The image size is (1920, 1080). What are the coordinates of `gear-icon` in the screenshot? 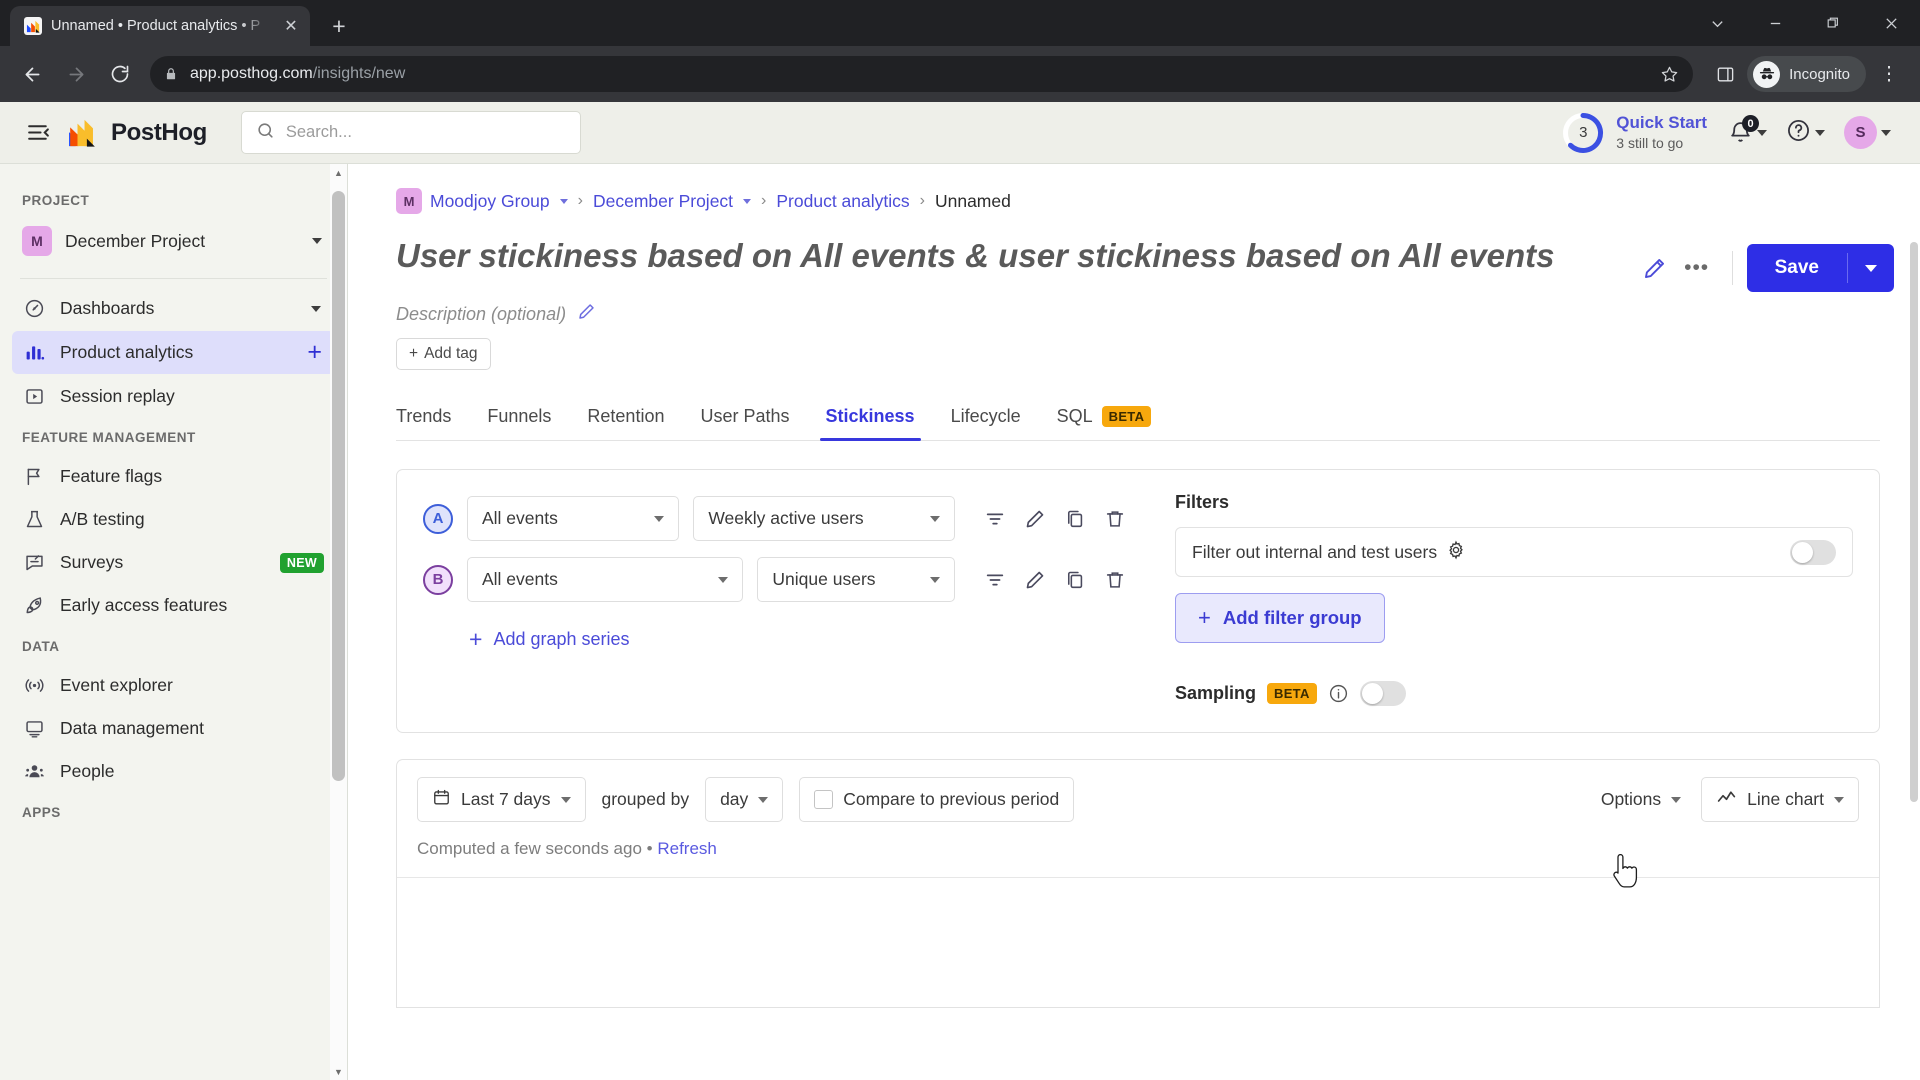 It's located at (1456, 552).